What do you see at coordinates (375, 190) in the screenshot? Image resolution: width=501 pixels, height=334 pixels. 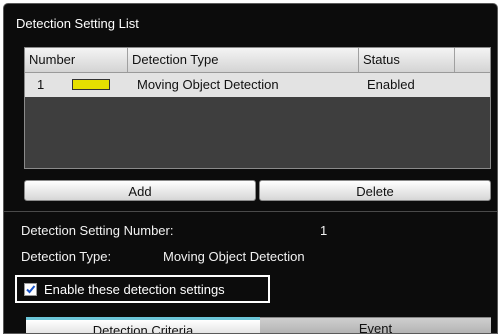 I see `delete-button: Delete` at bounding box center [375, 190].